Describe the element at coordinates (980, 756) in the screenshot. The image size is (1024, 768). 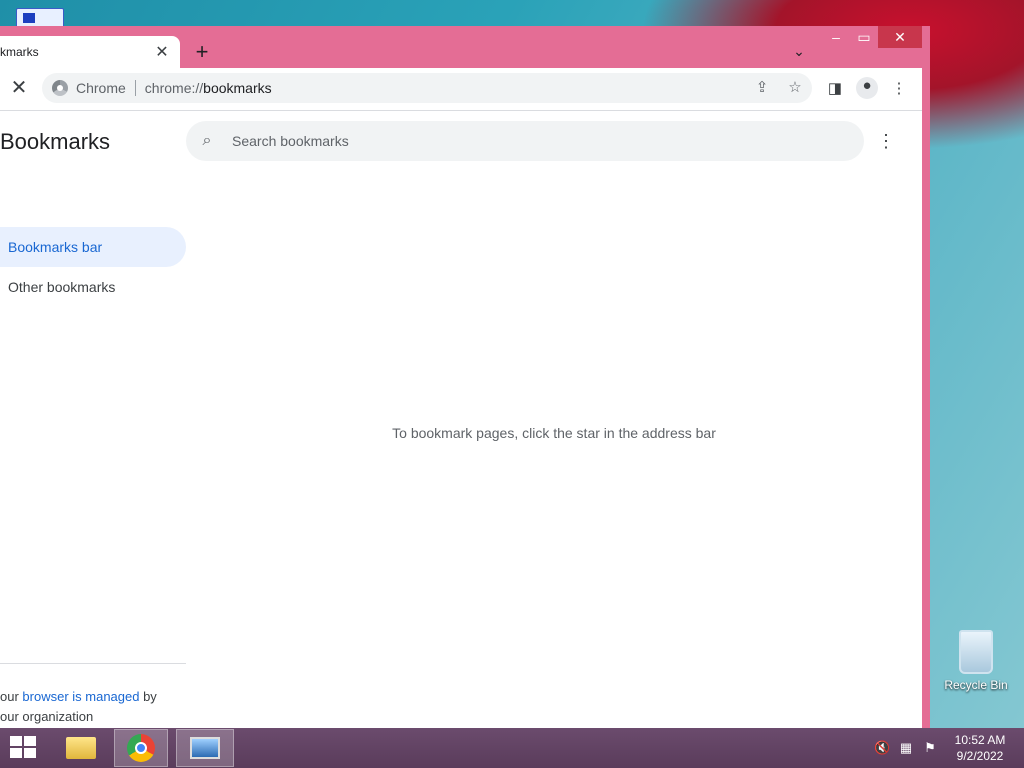
I see `clock-date: 9/2/2022` at that location.